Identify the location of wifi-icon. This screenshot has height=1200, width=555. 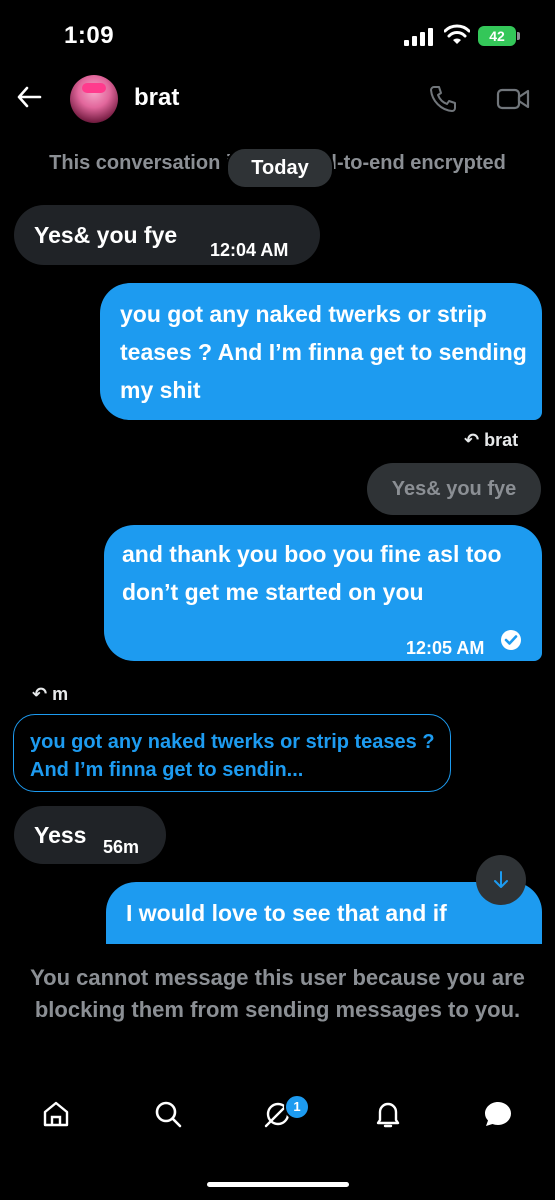
(457, 34).